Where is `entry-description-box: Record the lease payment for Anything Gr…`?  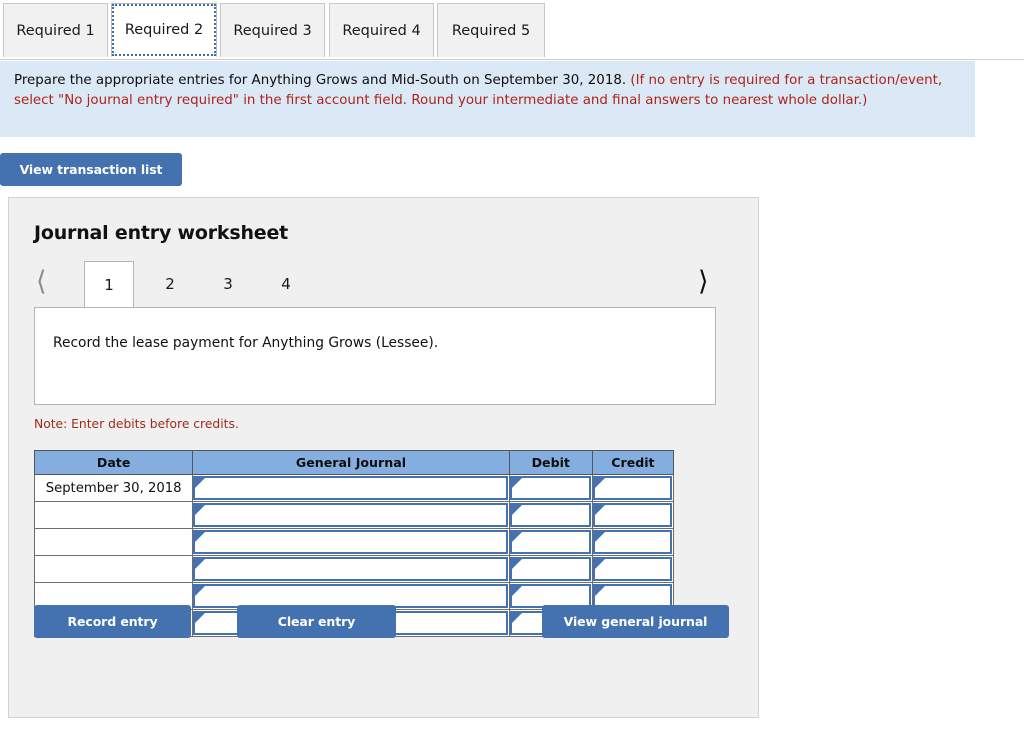 entry-description-box: Record the lease payment for Anything Gr… is located at coordinates (375, 356).